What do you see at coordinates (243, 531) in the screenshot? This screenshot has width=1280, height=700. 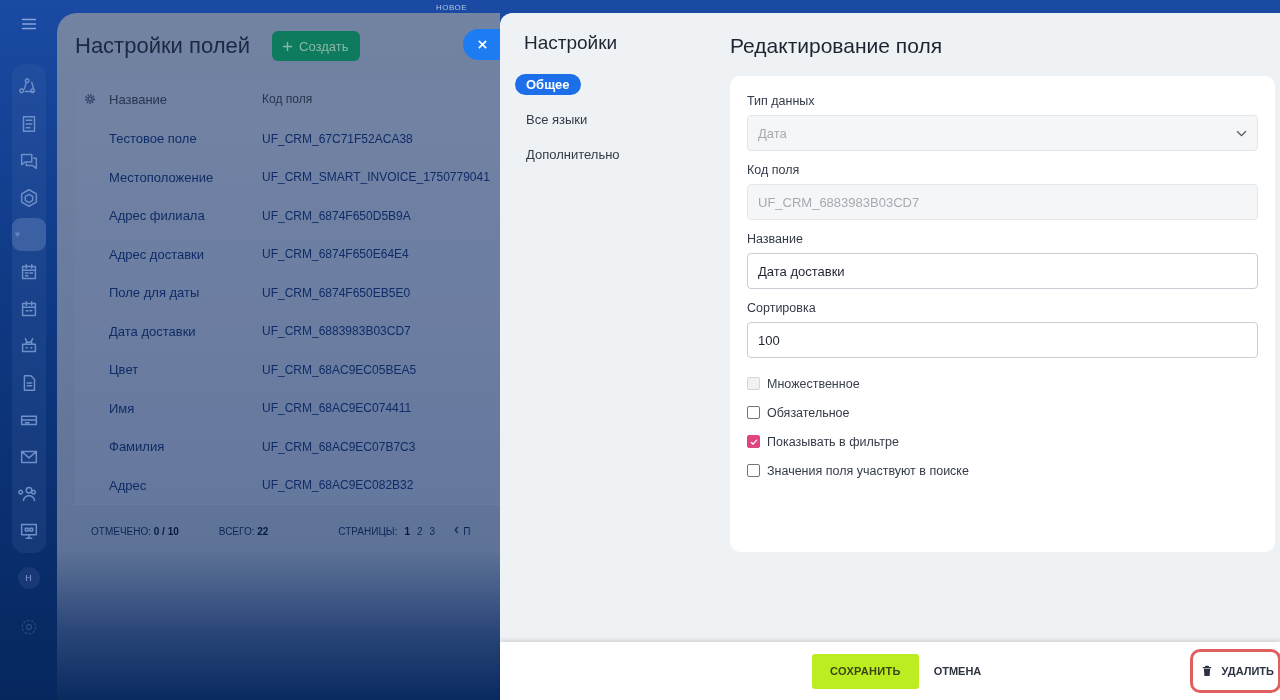 I see `total-count: ВСЕГО: 22` at bounding box center [243, 531].